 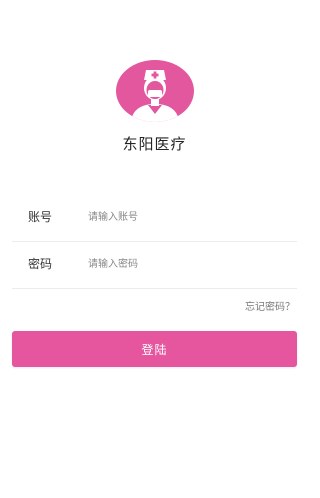 I want to click on forgot-password-link: 忘记密码？, so click(x=270, y=308).